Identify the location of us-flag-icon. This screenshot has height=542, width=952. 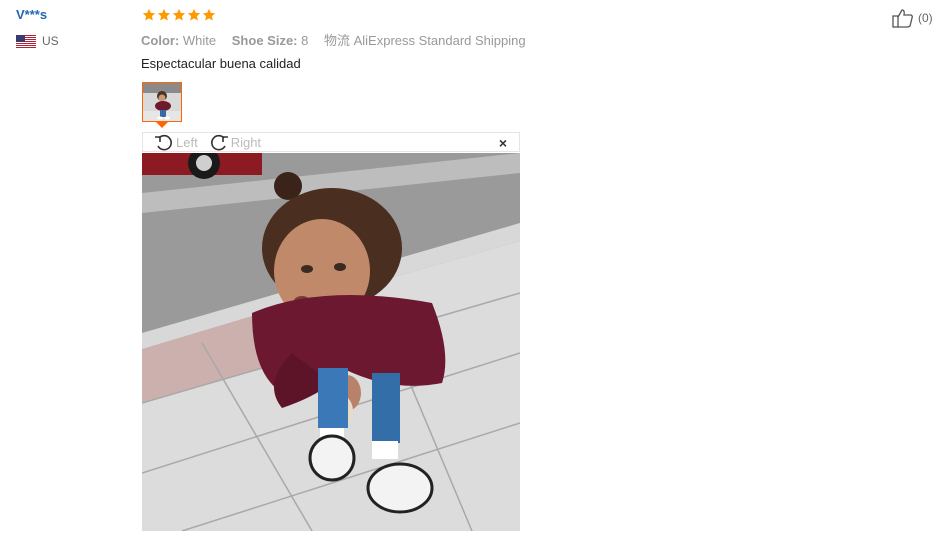
(26, 41).